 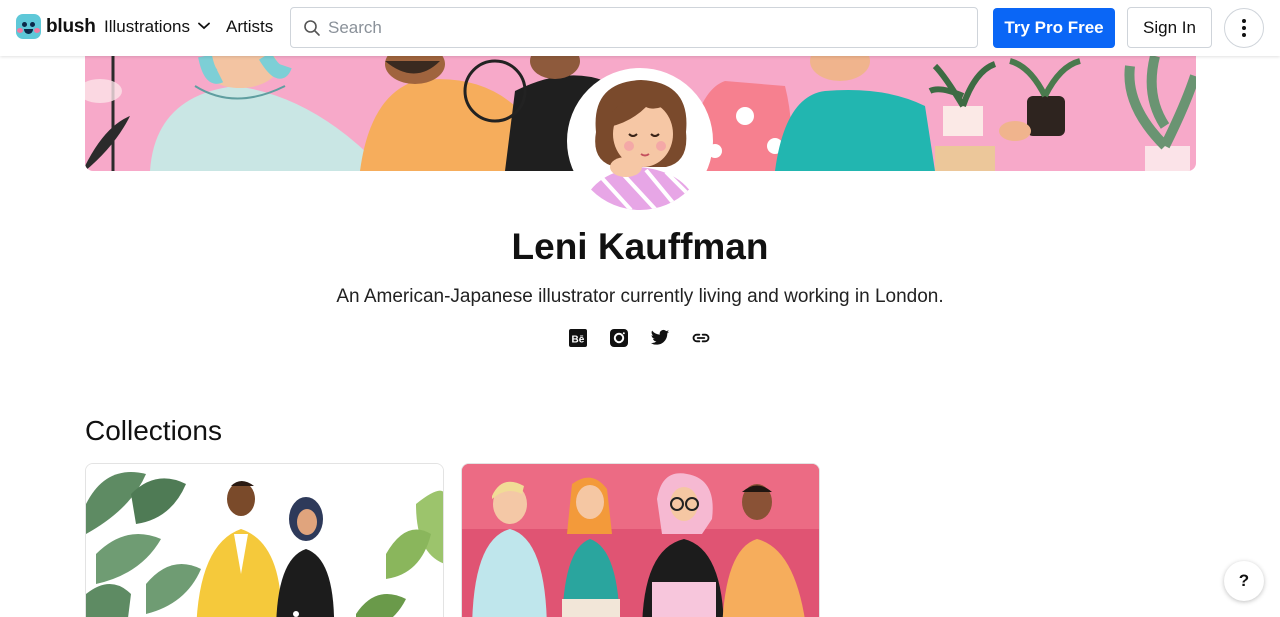 What do you see at coordinates (28, 26) in the screenshot?
I see `blush-logo-icon` at bounding box center [28, 26].